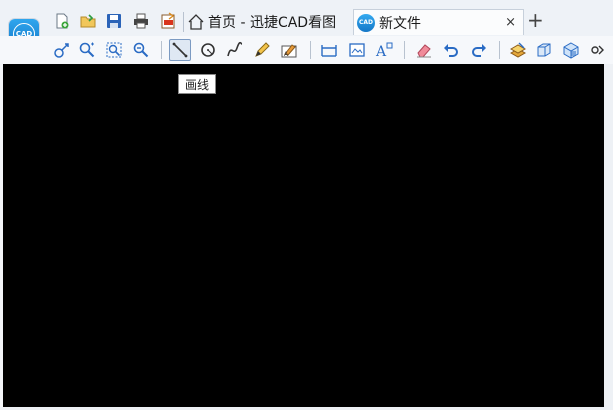  What do you see at coordinates (608, 237) in the screenshot?
I see `canvas-right-border` at bounding box center [608, 237].